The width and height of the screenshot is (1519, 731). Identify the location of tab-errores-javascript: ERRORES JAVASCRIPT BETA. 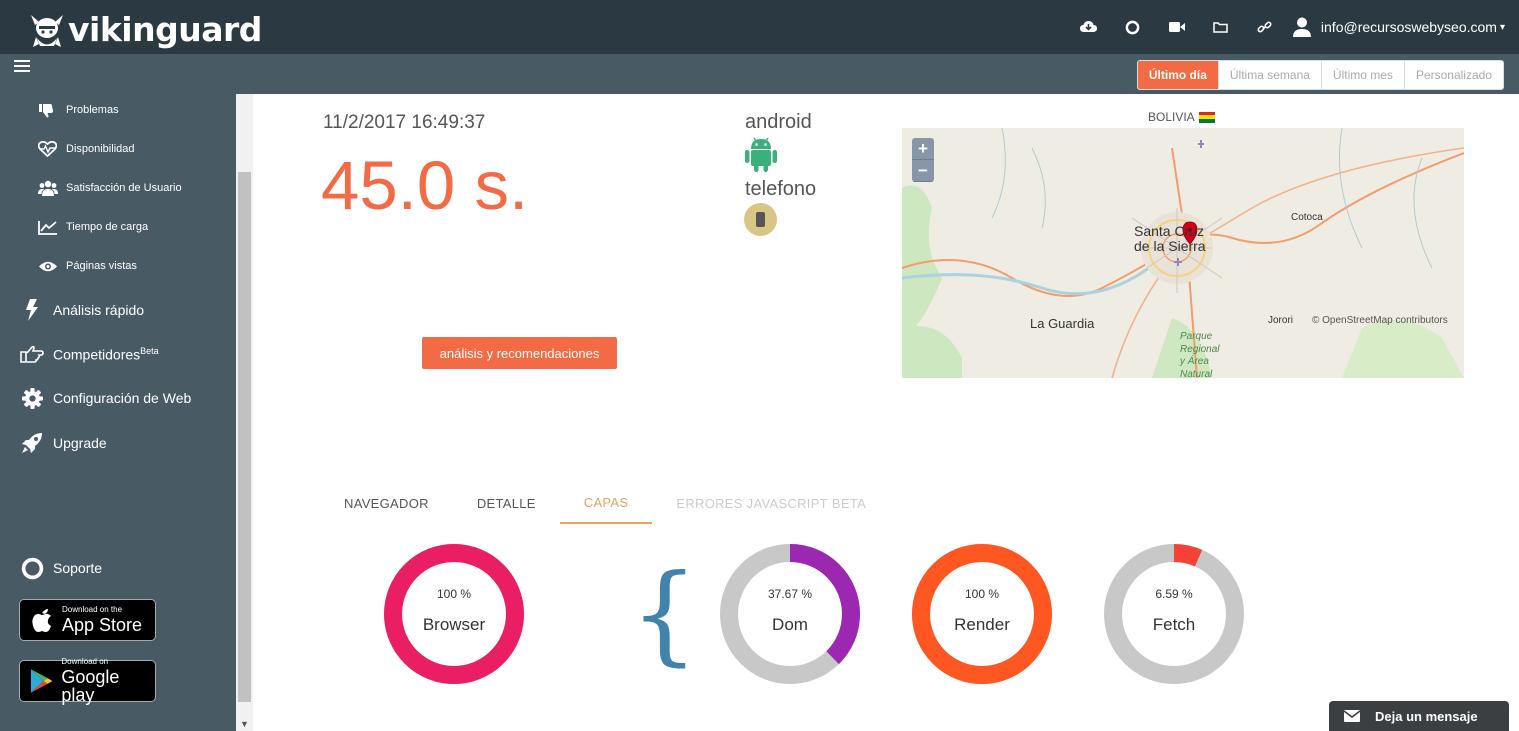
(771, 503).